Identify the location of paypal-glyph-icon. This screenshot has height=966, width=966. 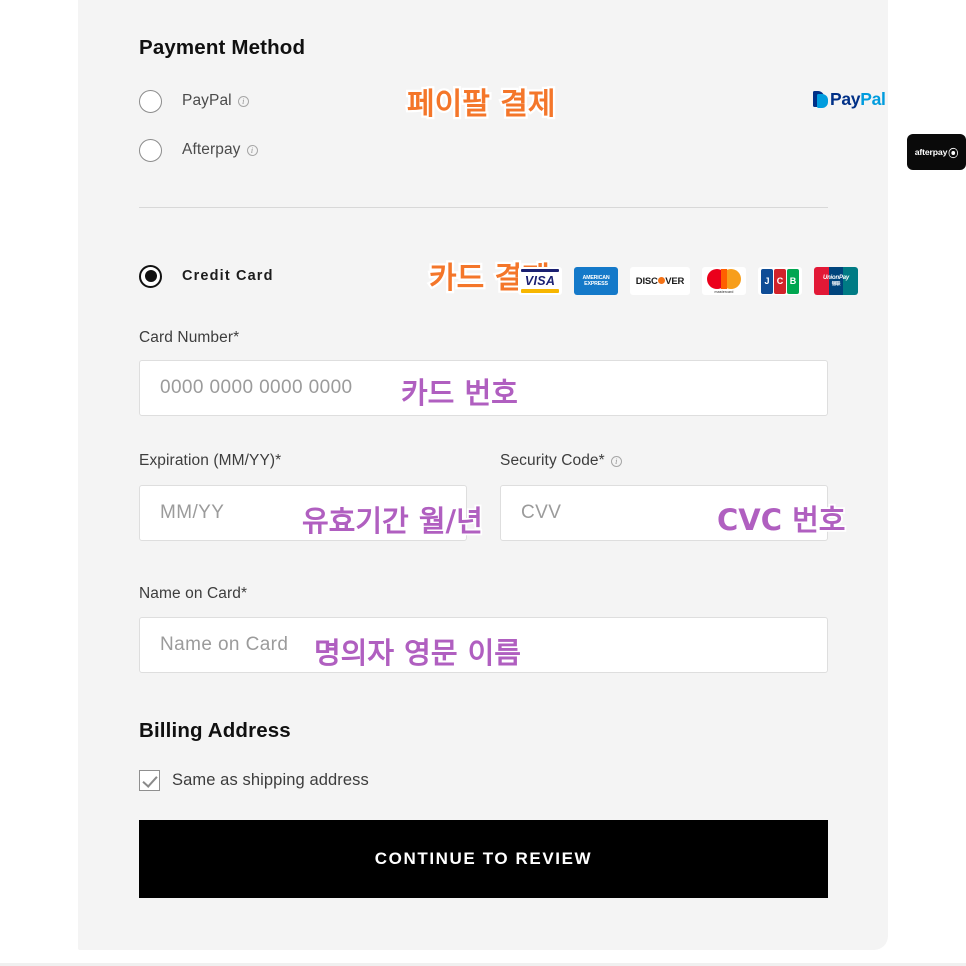
(820, 99).